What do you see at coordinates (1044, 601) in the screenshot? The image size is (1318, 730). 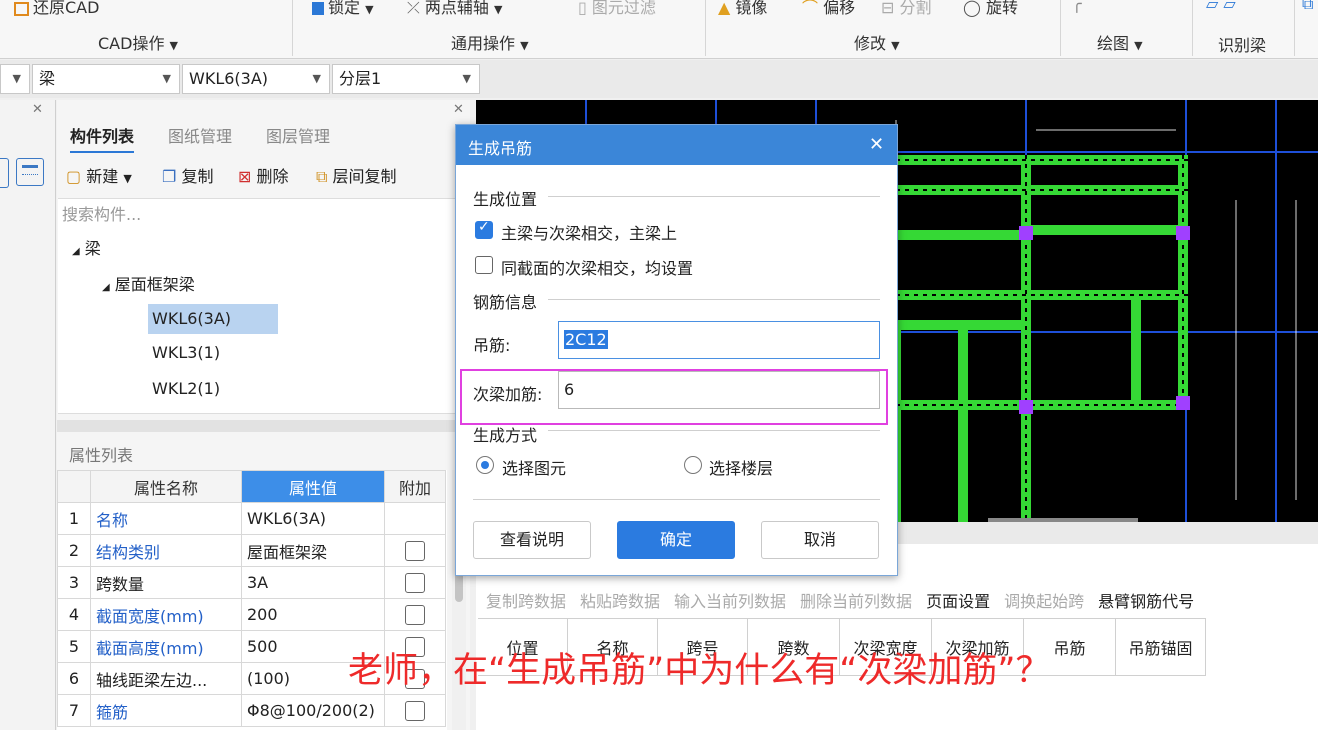 I see `swap-start-span-button: 调换起始跨` at bounding box center [1044, 601].